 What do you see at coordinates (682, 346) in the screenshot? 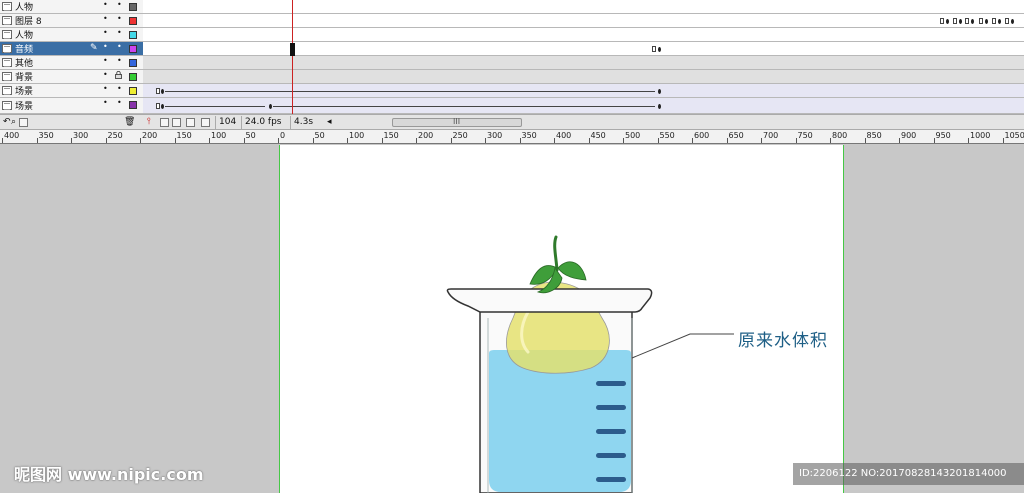
I see `annotation-leader-line` at bounding box center [682, 346].